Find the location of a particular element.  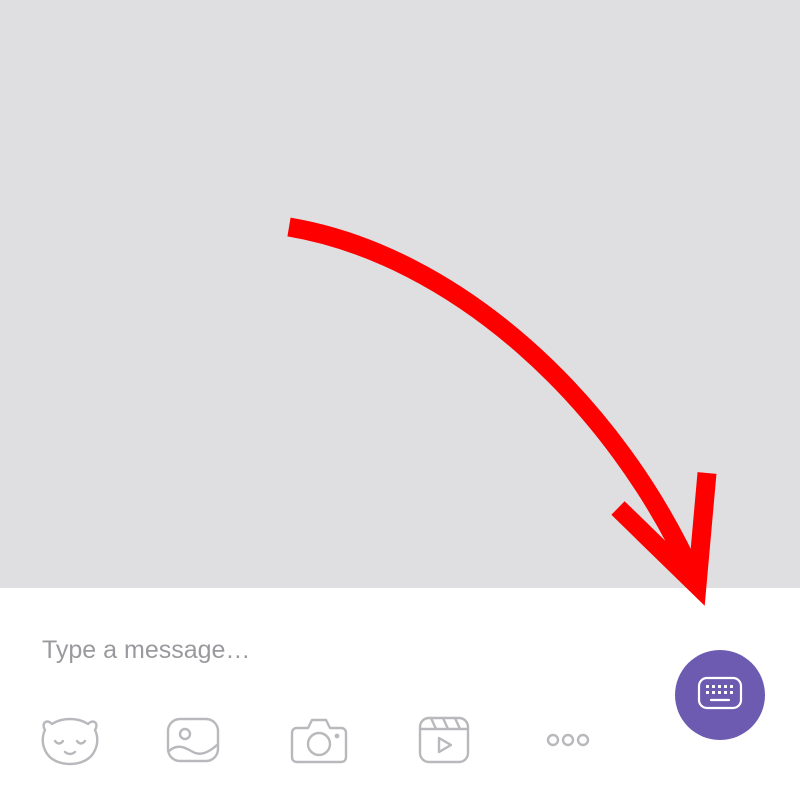

camera-icon is located at coordinates (319, 740).